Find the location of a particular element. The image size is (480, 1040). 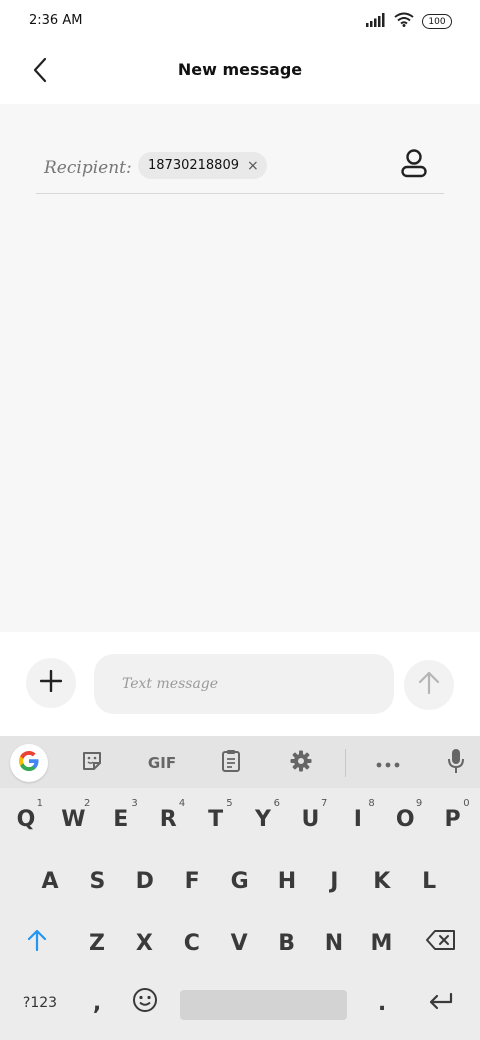

key-x: X is located at coordinates (144, 943).